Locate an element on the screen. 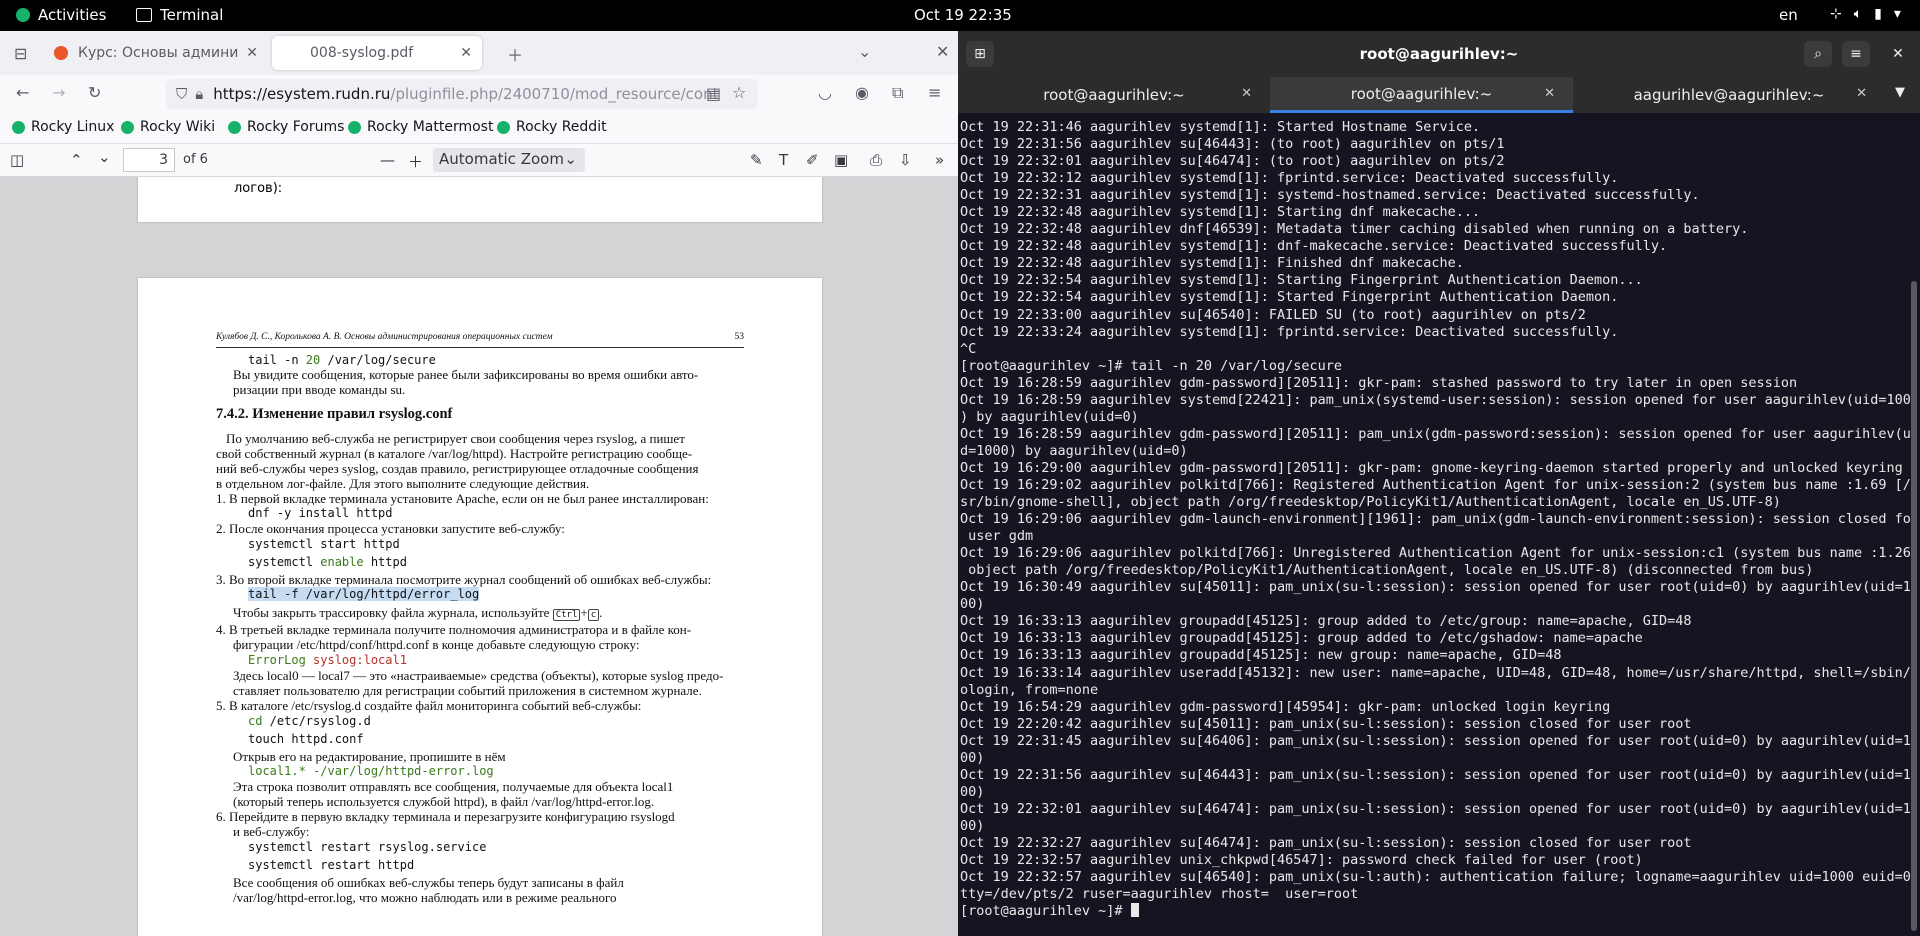  tab-label: 008-syslog.pdf is located at coordinates (362, 53).